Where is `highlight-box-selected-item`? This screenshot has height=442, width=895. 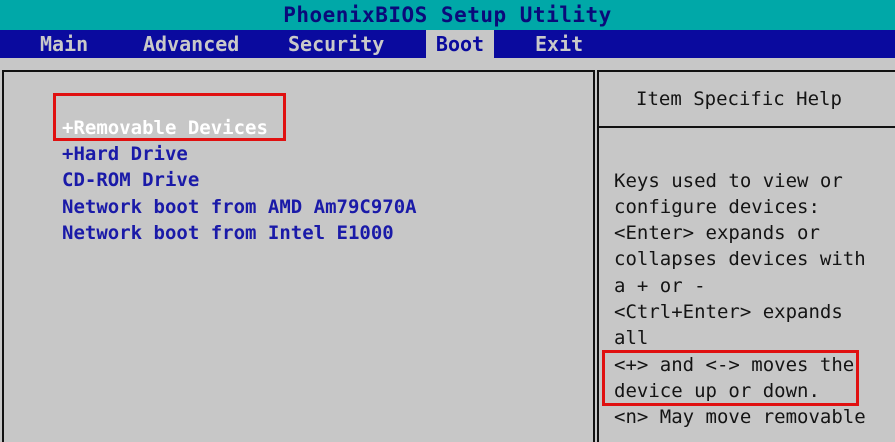 highlight-box-selected-item is located at coordinates (169, 117).